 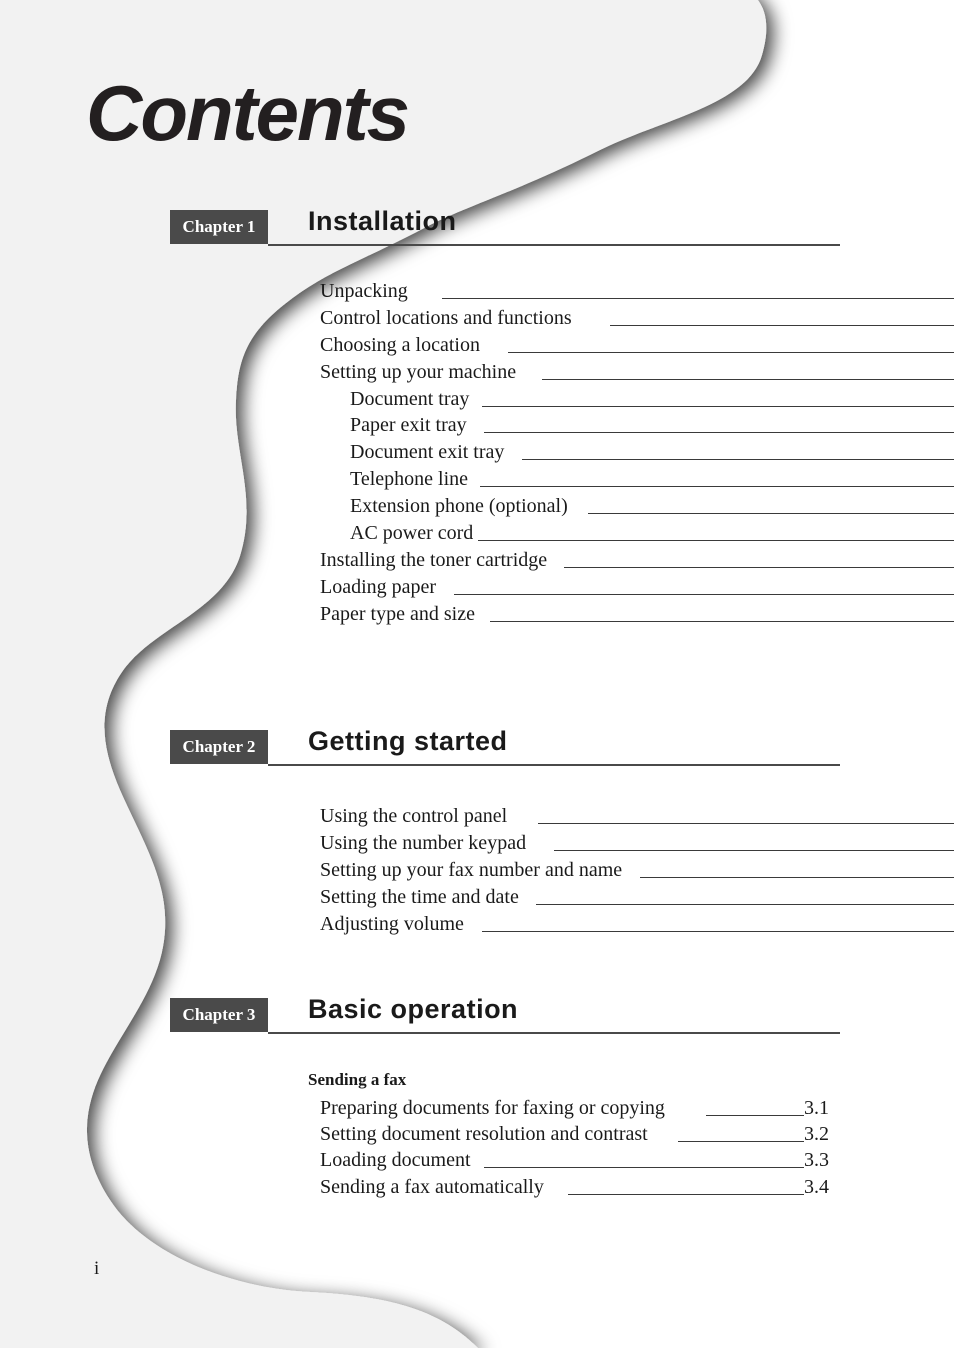 I want to click on toc-page-number: 3.1, so click(x=816, y=1108).